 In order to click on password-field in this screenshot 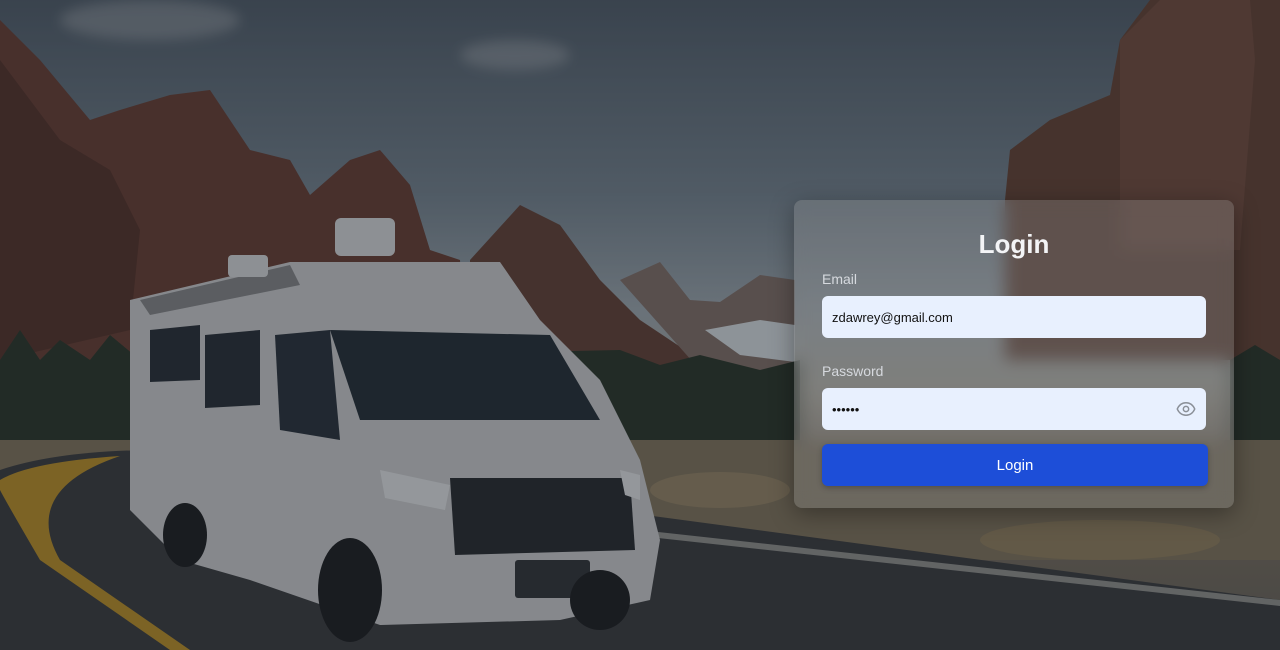, I will do `click(1014, 409)`.